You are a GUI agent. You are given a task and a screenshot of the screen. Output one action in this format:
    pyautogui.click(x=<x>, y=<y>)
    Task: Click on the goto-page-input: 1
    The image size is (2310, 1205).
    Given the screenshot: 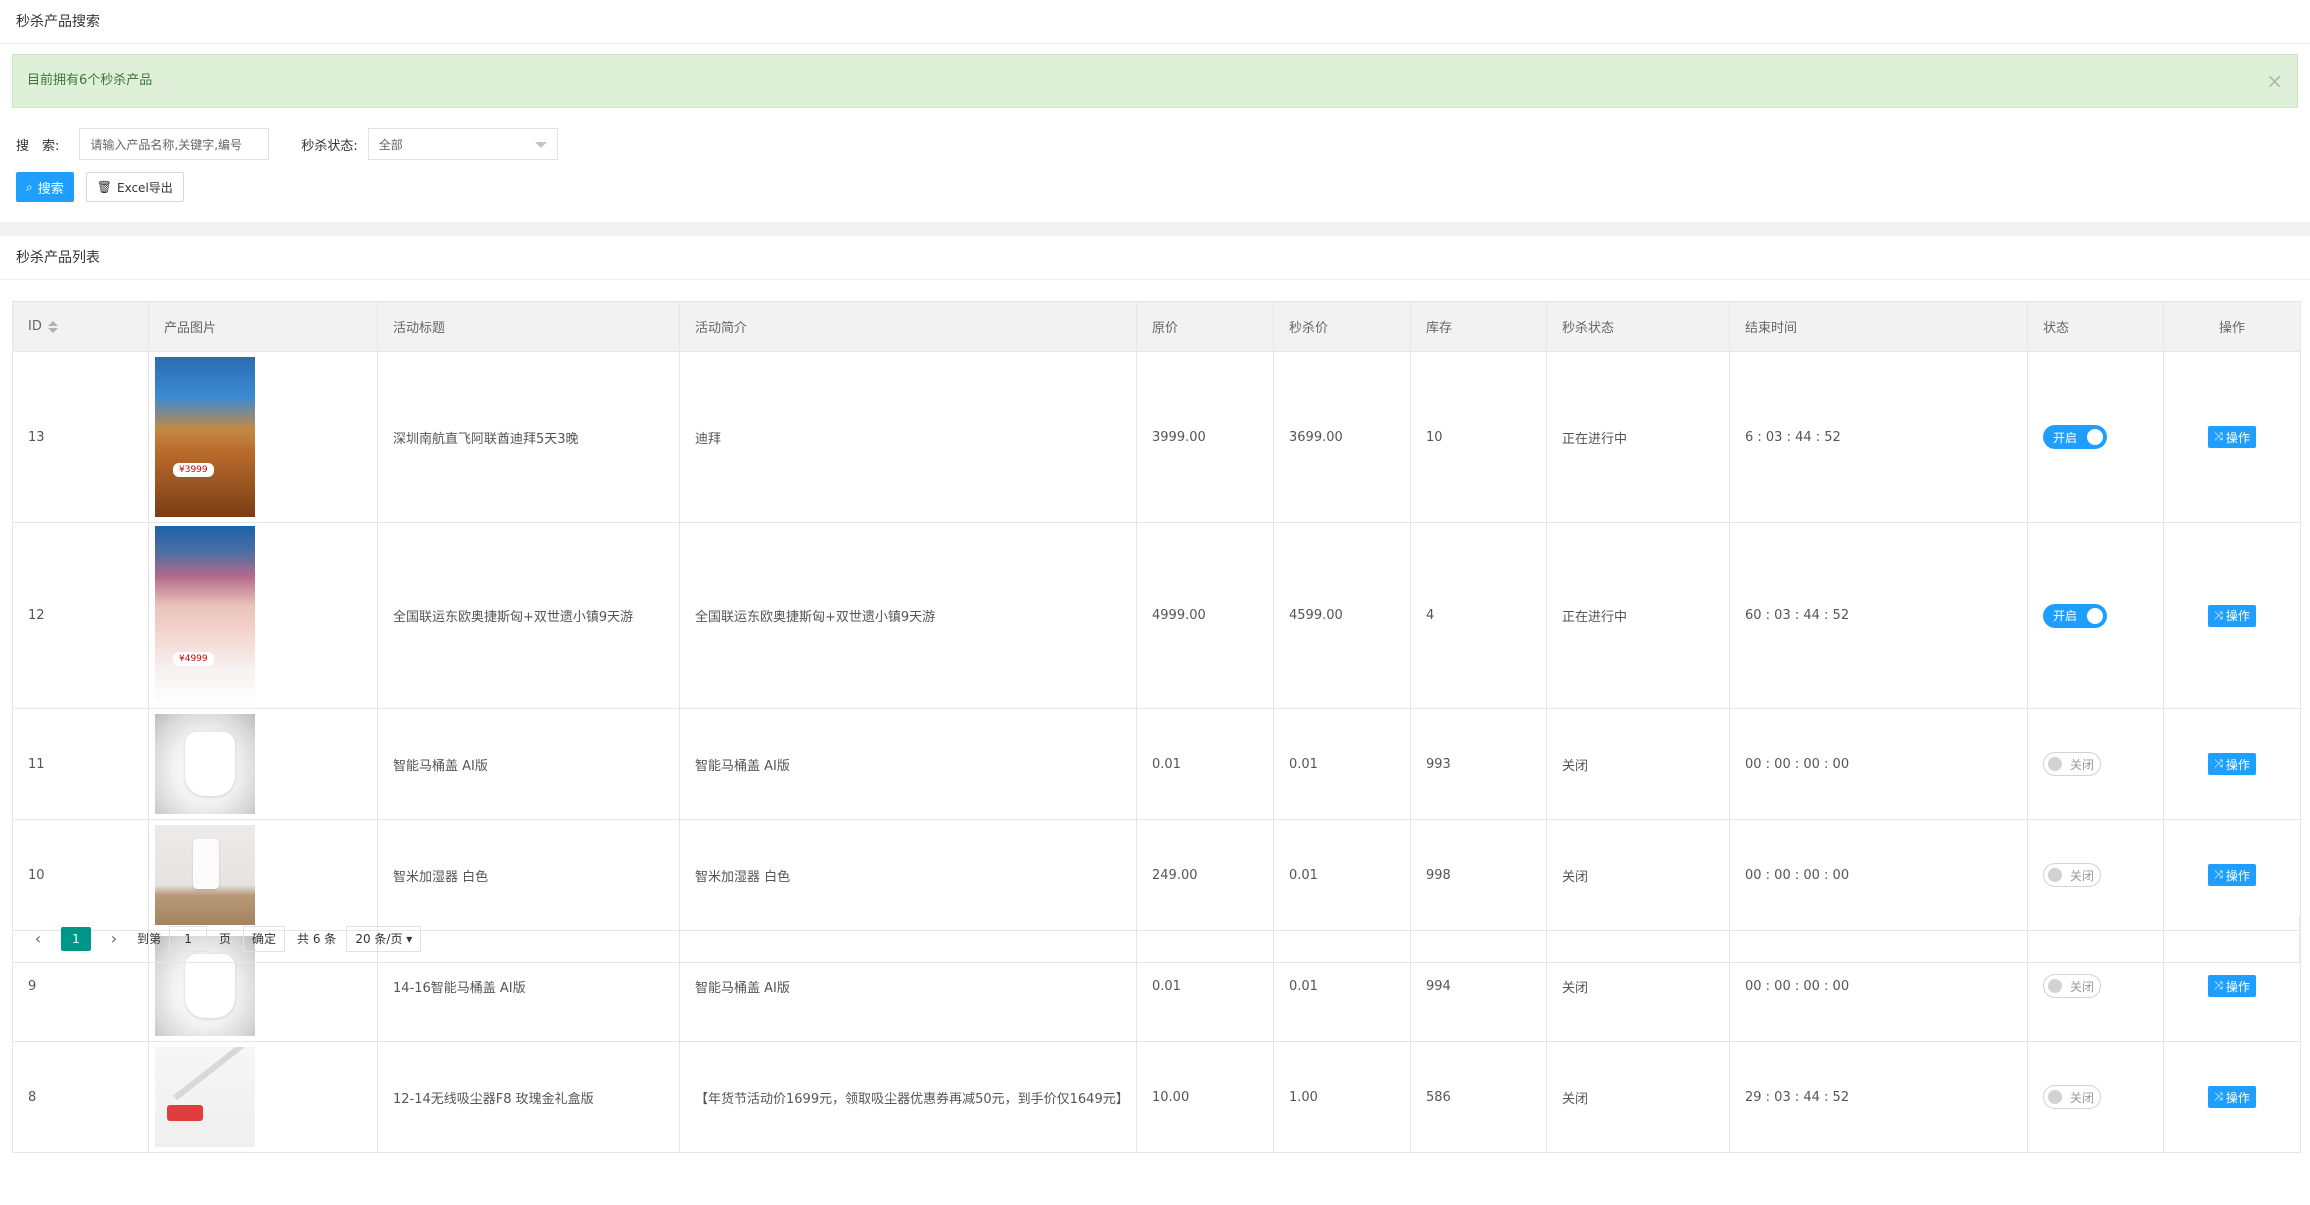 What is the action you would take?
    pyautogui.click(x=188, y=938)
    